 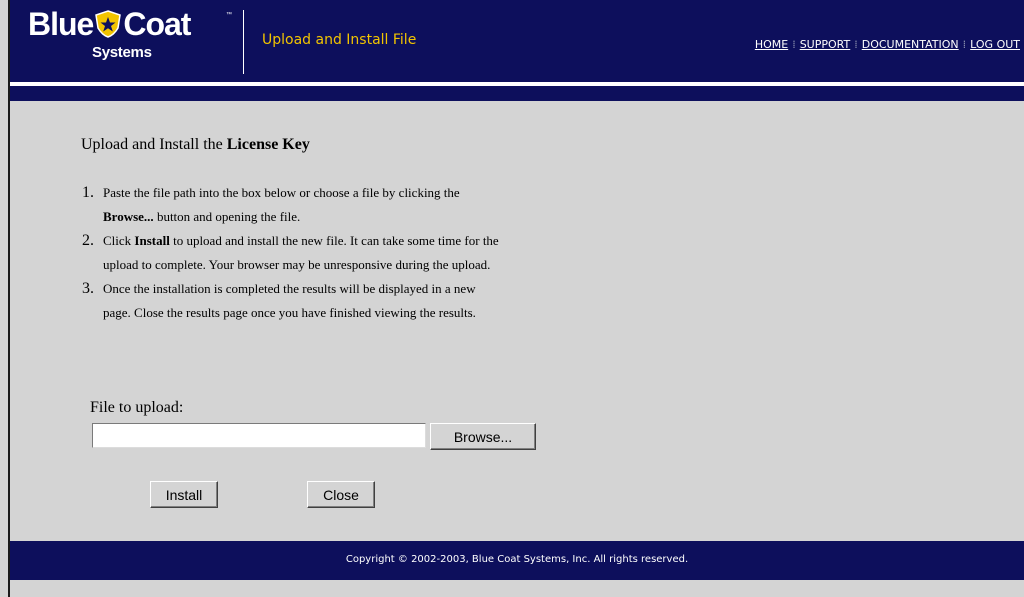 What do you see at coordinates (137, 407) in the screenshot?
I see `file-upload-label: File to upload:` at bounding box center [137, 407].